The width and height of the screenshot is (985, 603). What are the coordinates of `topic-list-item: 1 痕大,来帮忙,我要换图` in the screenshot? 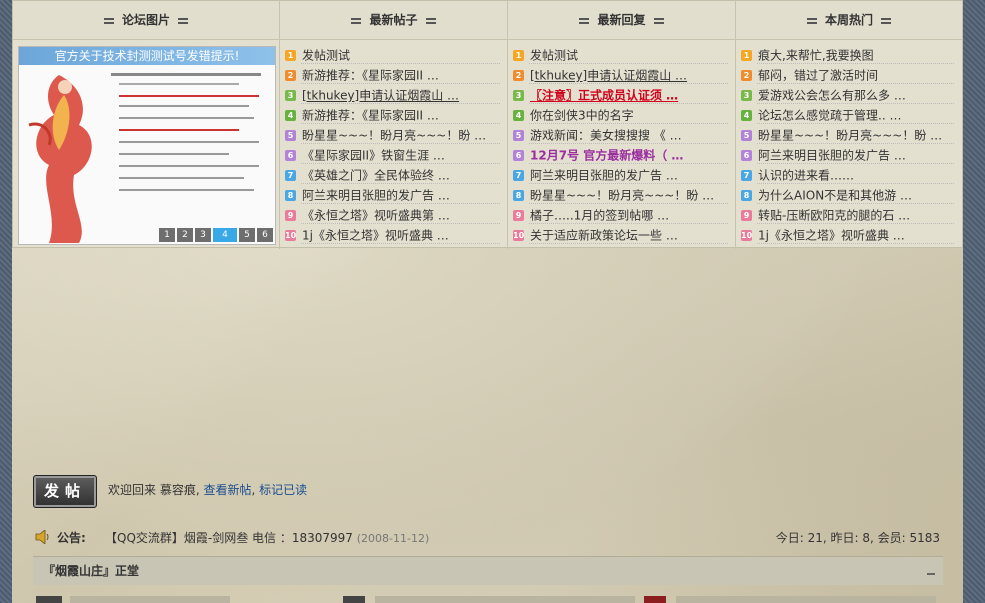 It's located at (847, 55).